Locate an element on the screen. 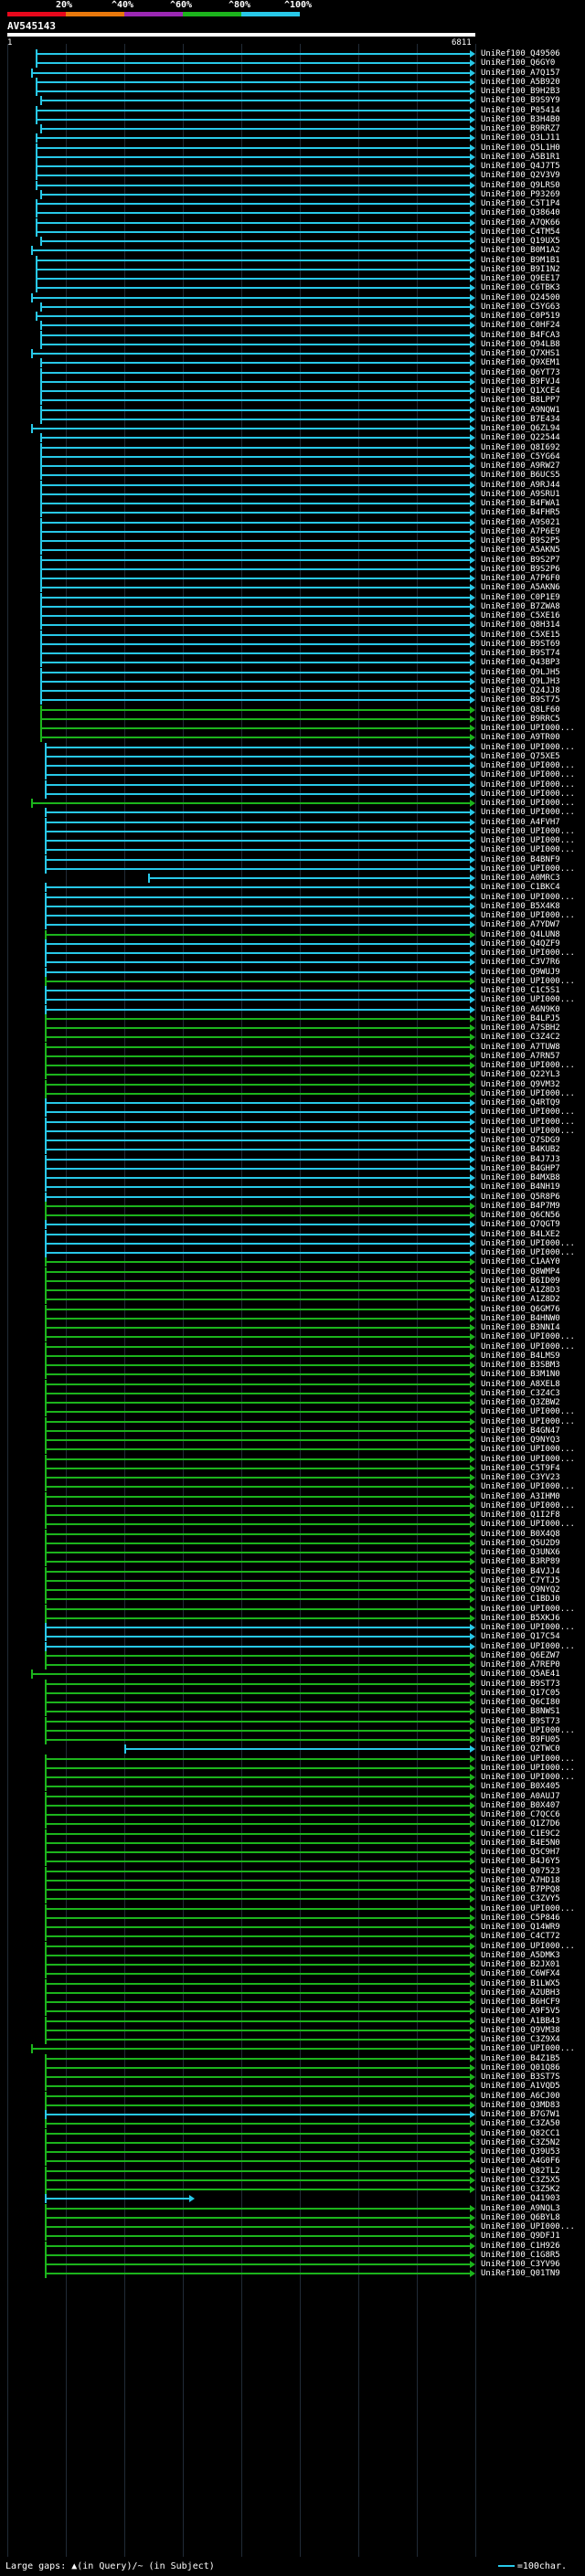 This screenshot has width=585, height=2576. hit-label-link: UniRef100_Q9NYQ3 is located at coordinates (520, 1440).